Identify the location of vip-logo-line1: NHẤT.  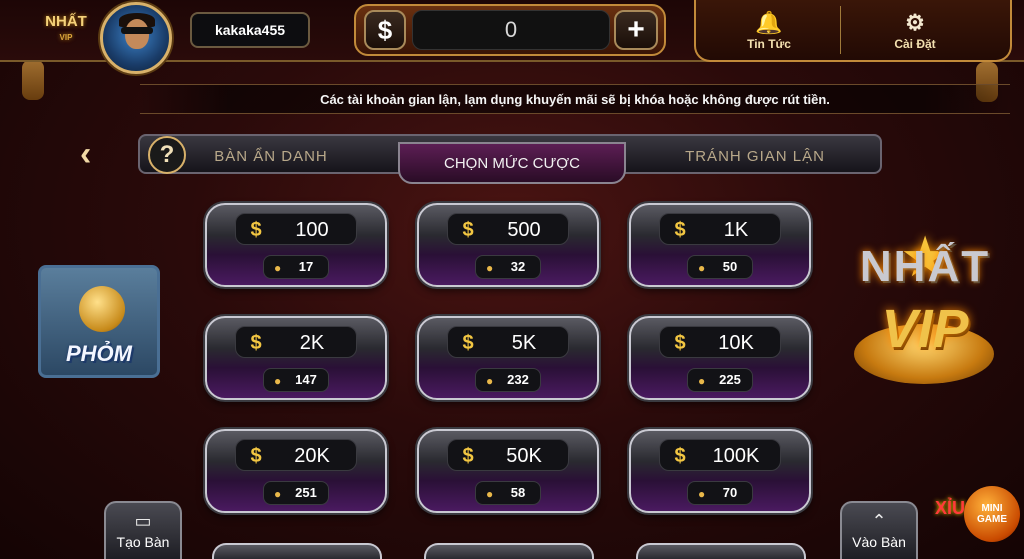
(925, 266).